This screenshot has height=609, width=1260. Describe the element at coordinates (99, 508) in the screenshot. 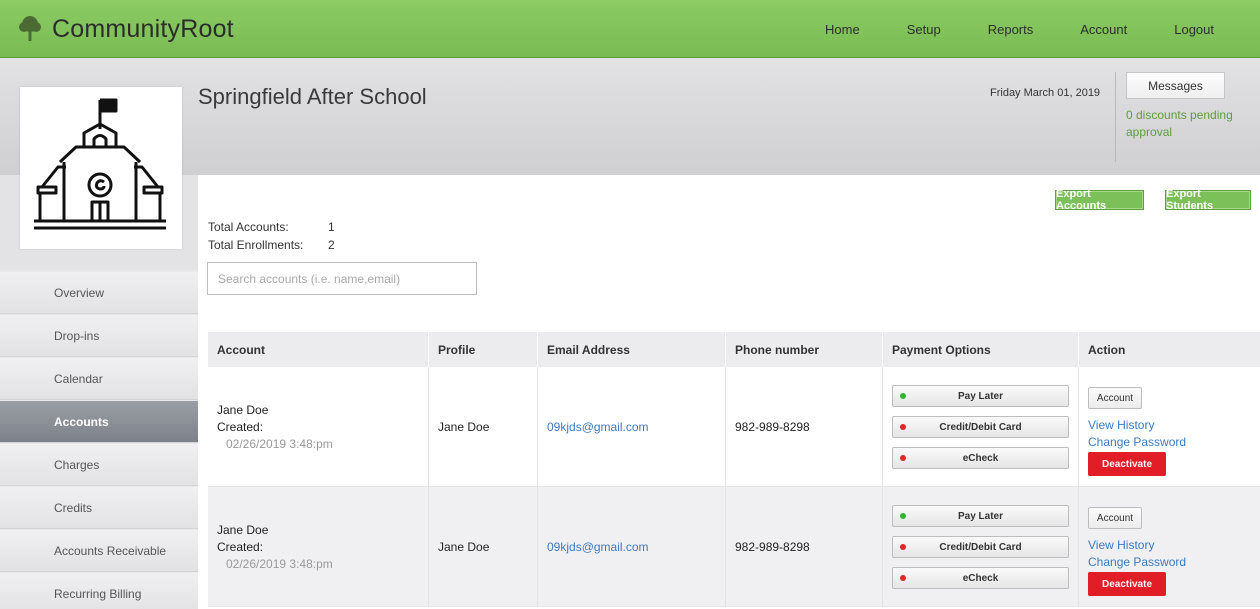

I see `sidebar-item-credits: Credits` at that location.